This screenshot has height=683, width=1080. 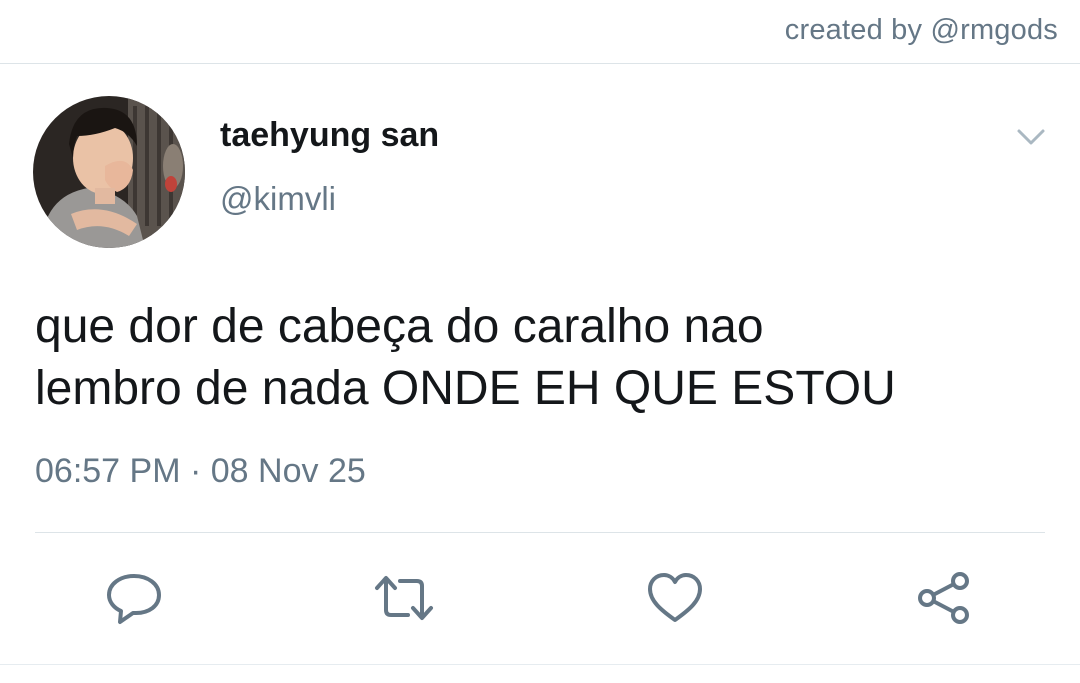 I want to click on bottom-divider, so click(x=540, y=664).